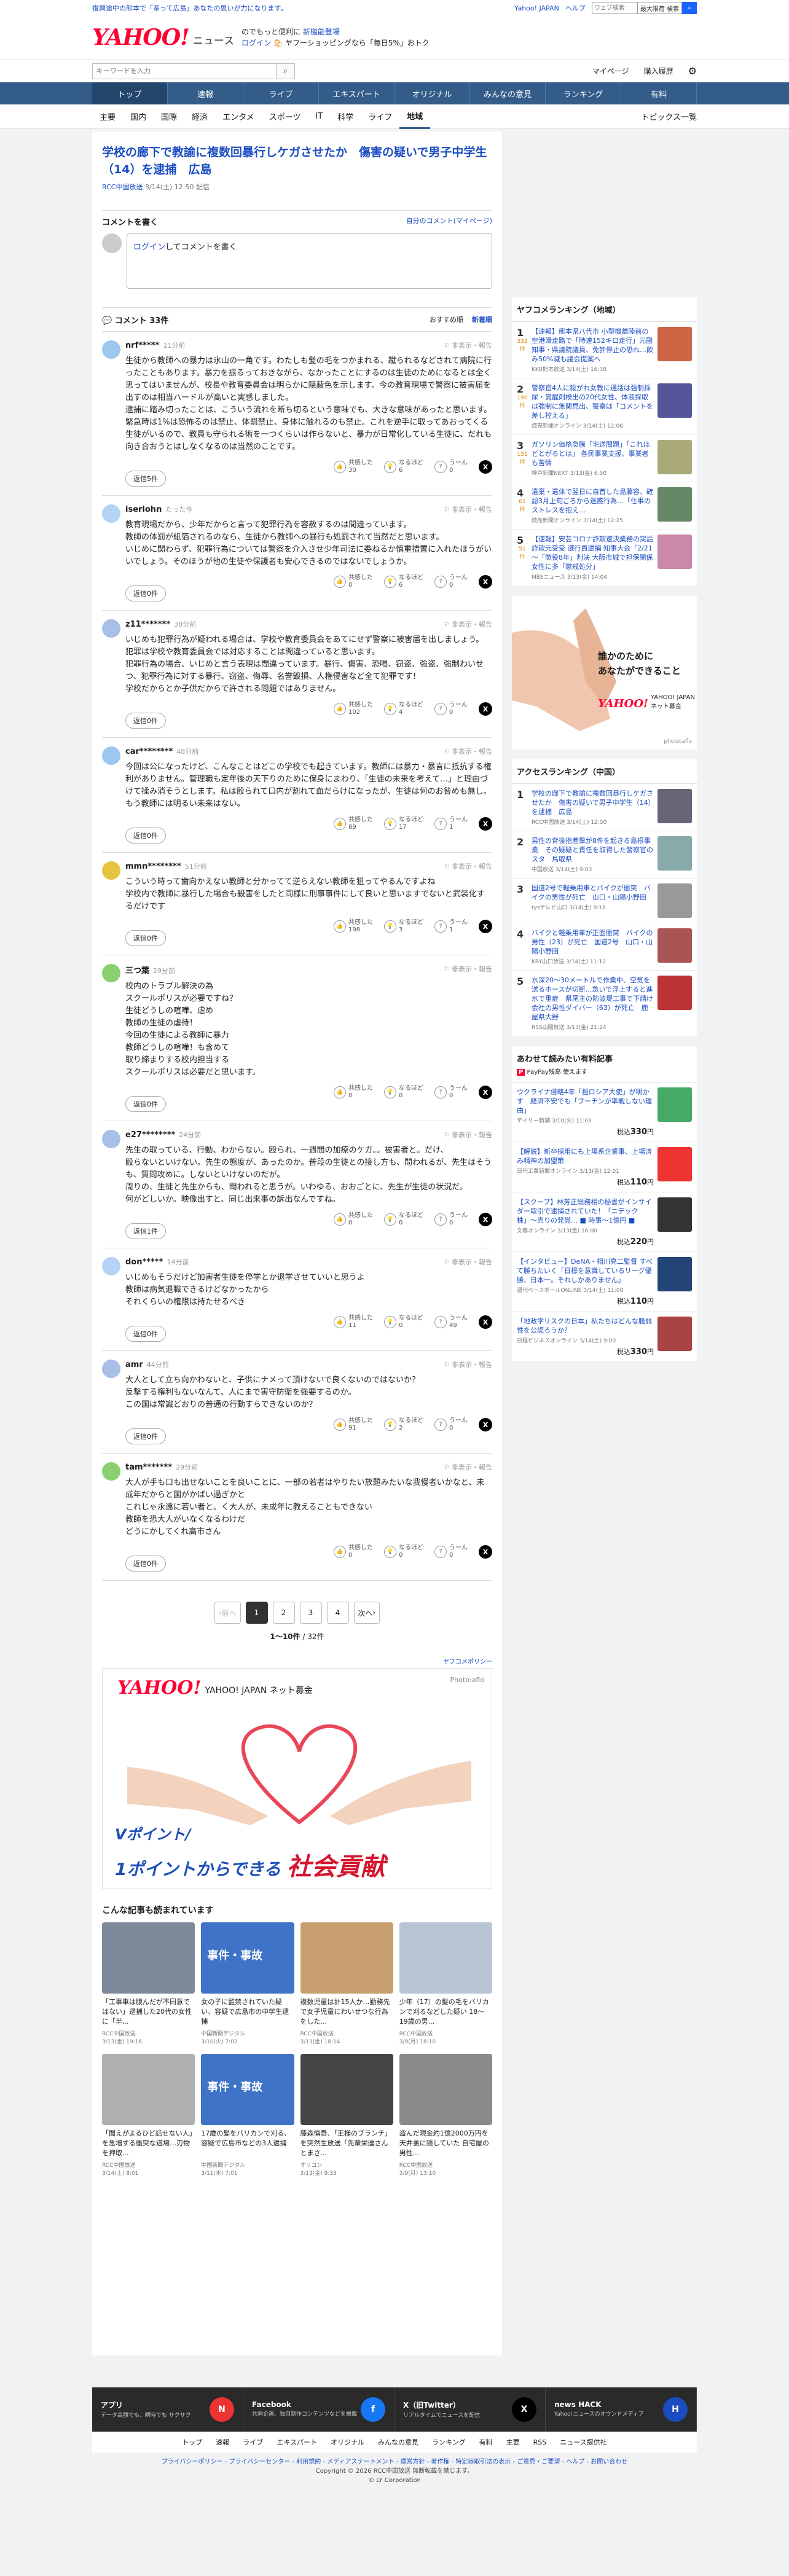 The width and height of the screenshot is (789, 2576). Describe the element at coordinates (285, 116) in the screenshot. I see `cat-sports: スポーツ` at that location.